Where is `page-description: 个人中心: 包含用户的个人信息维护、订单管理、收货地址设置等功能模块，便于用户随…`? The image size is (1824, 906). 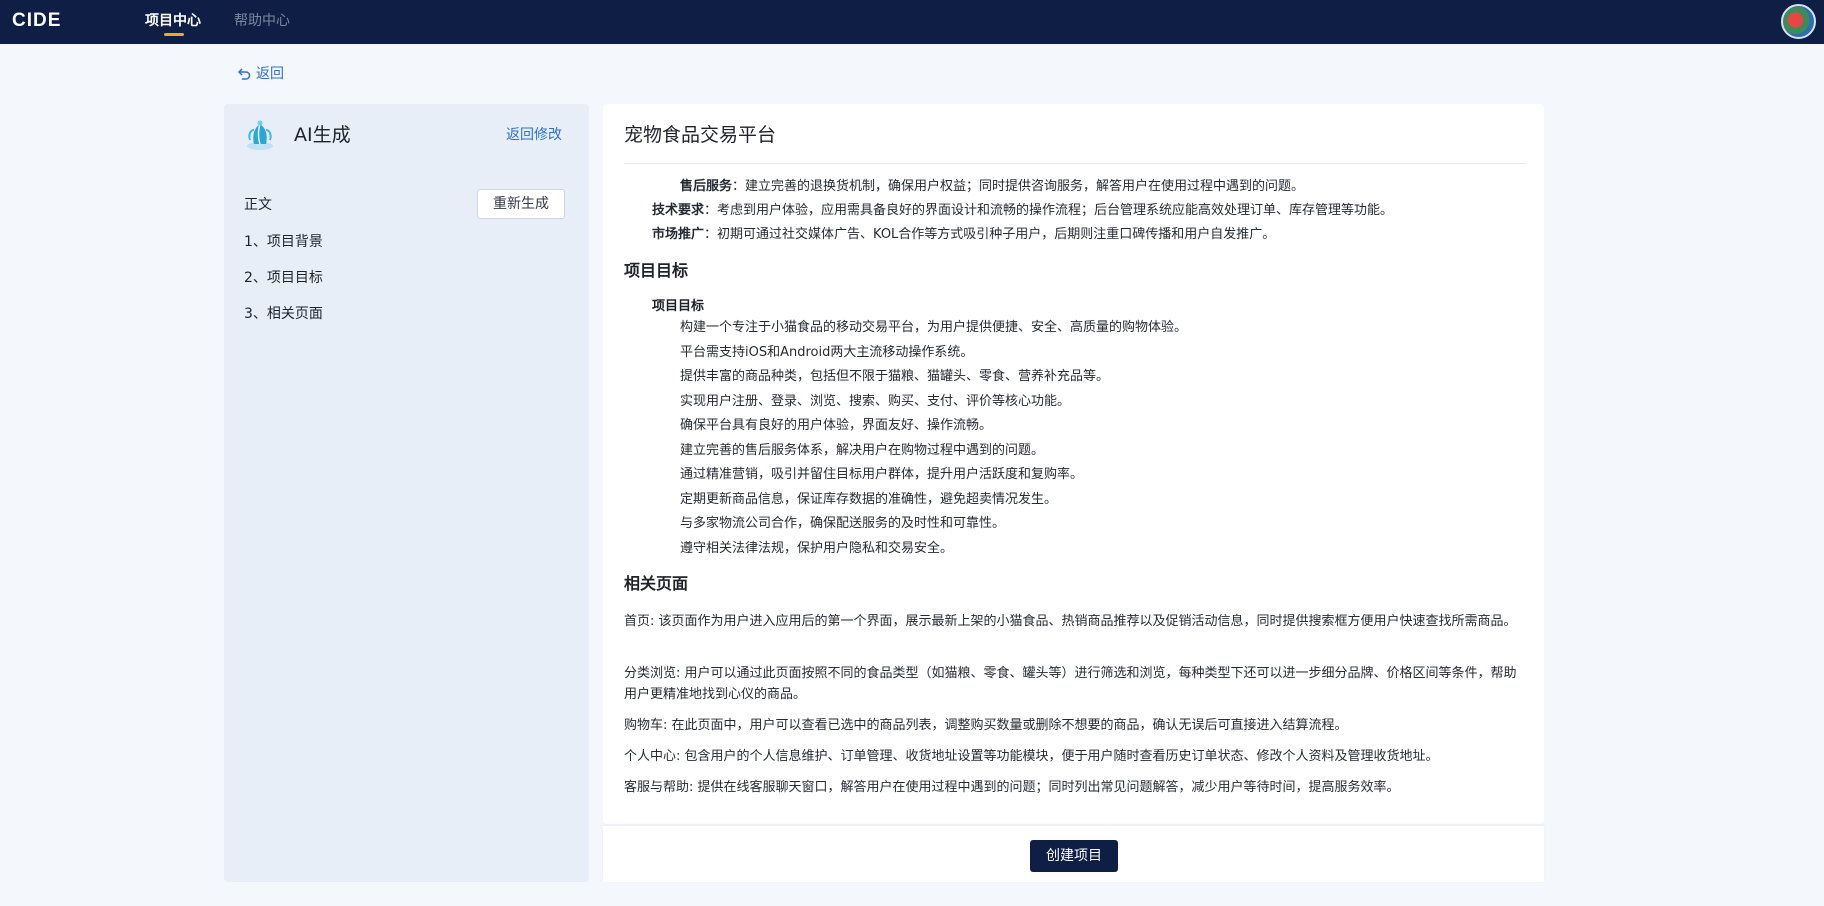
page-description: 个人中心: 包含用户的个人信息维护、订单管理、收货地址设置等功能模块，便于用户随… is located at coordinates (1031, 756).